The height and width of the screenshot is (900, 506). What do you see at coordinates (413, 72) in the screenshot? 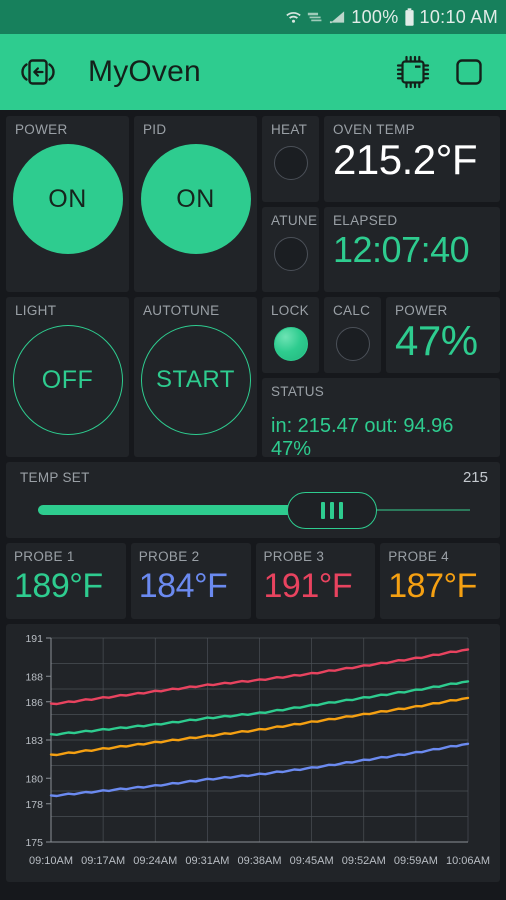
I see `cpu-chip-icon` at bounding box center [413, 72].